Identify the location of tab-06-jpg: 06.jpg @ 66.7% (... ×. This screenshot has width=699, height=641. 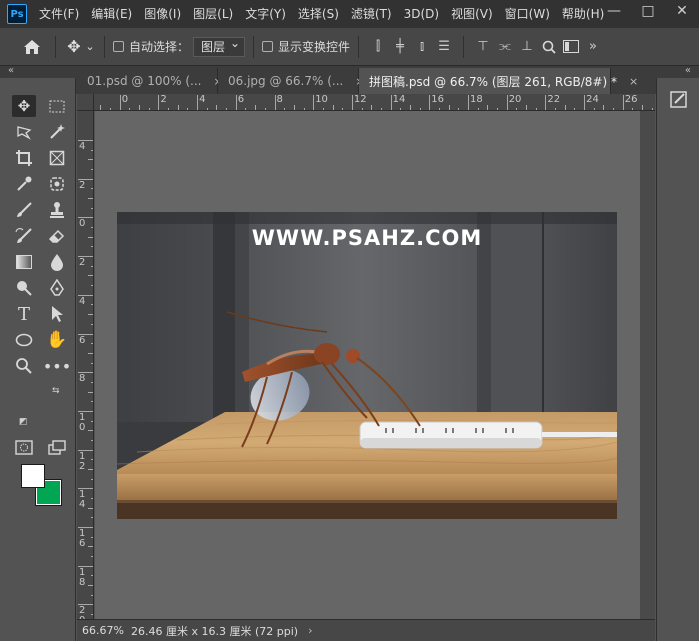
(291, 81).